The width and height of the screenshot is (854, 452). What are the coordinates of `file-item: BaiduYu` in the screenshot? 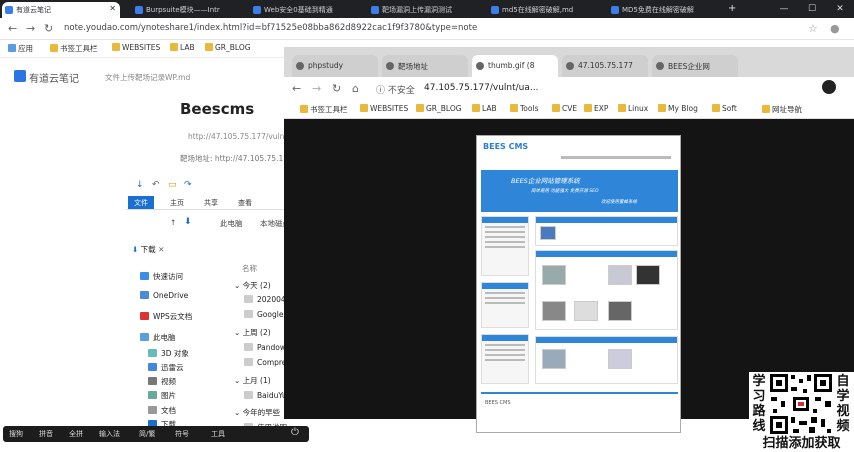 It's located at (265, 395).